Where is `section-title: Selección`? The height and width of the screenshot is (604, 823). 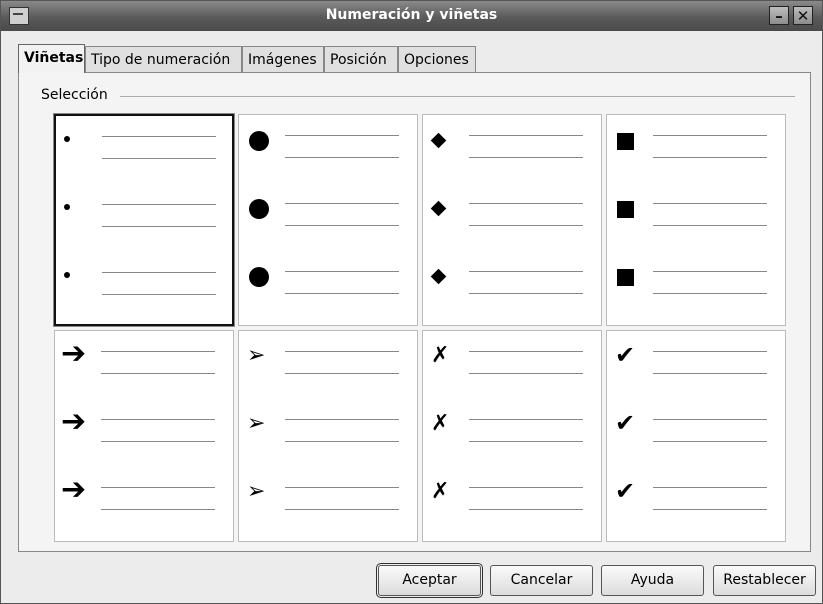
section-title: Selección is located at coordinates (76, 95).